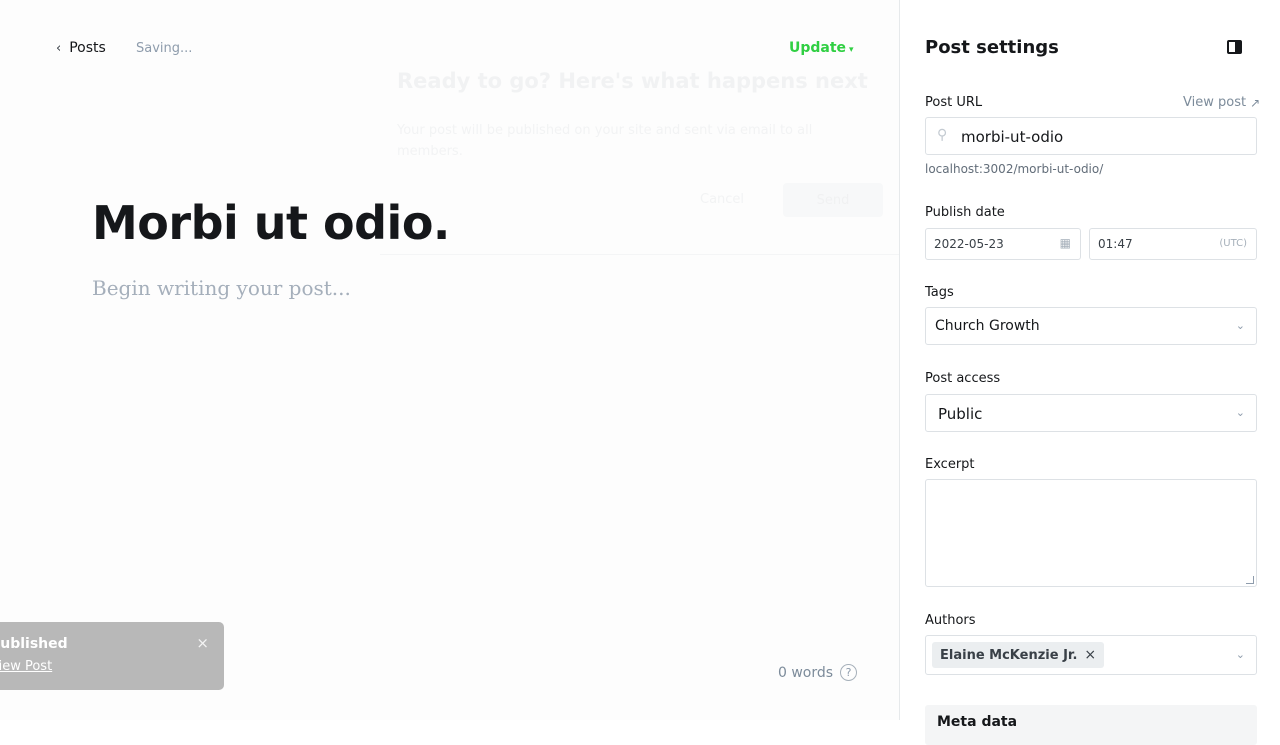  Describe the element at coordinates (977, 722) in the screenshot. I see `meta-data-label: Meta data` at that location.